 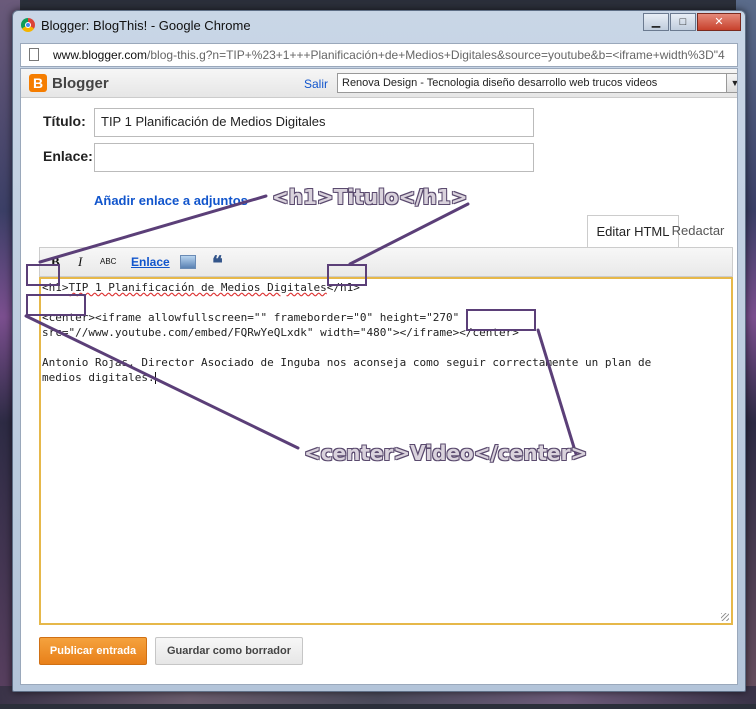 I want to click on tab-compose: Redactar, so click(x=698, y=231).